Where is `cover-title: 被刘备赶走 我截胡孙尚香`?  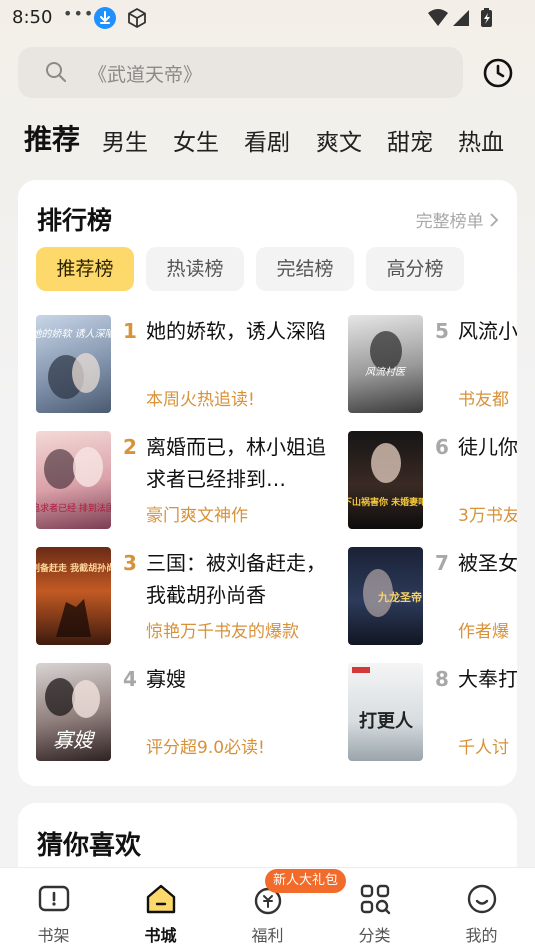 cover-title: 被刘备赶走 我截胡孙尚香 is located at coordinates (73, 568).